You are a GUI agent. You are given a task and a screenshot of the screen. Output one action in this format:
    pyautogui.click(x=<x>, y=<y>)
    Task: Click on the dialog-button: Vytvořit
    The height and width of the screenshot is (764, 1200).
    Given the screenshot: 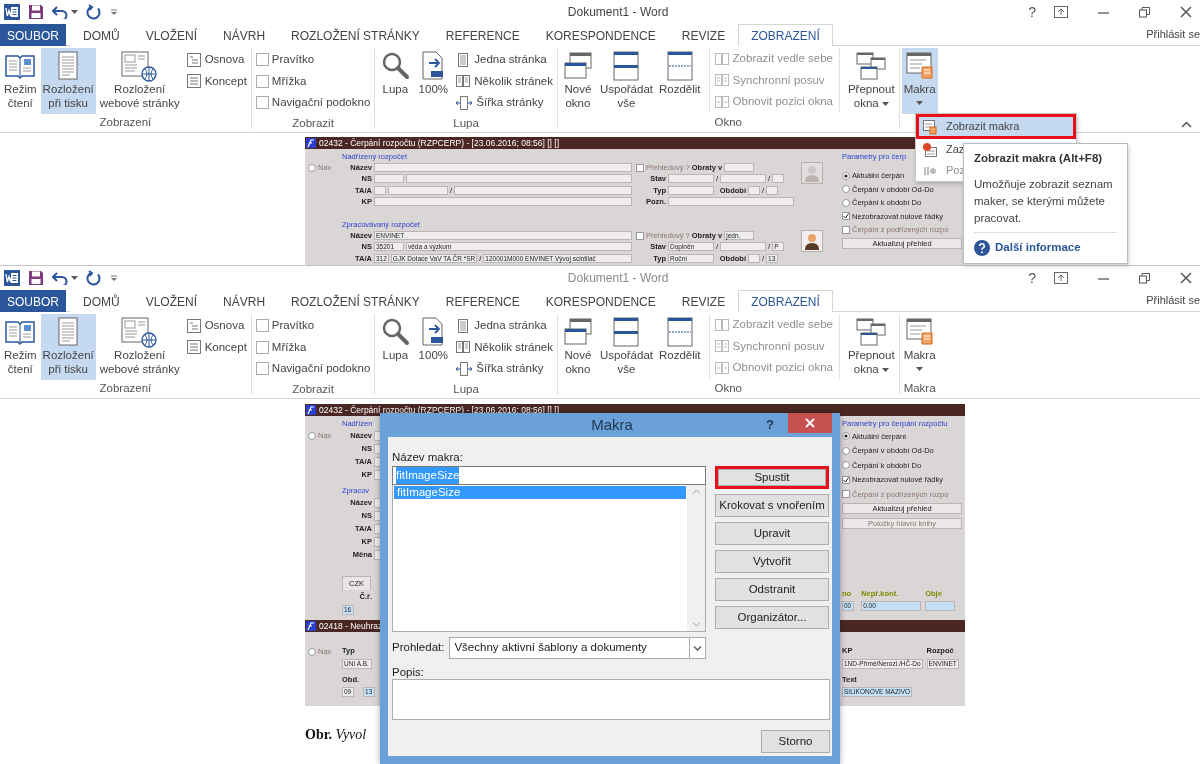 What is the action you would take?
    pyautogui.click(x=772, y=561)
    